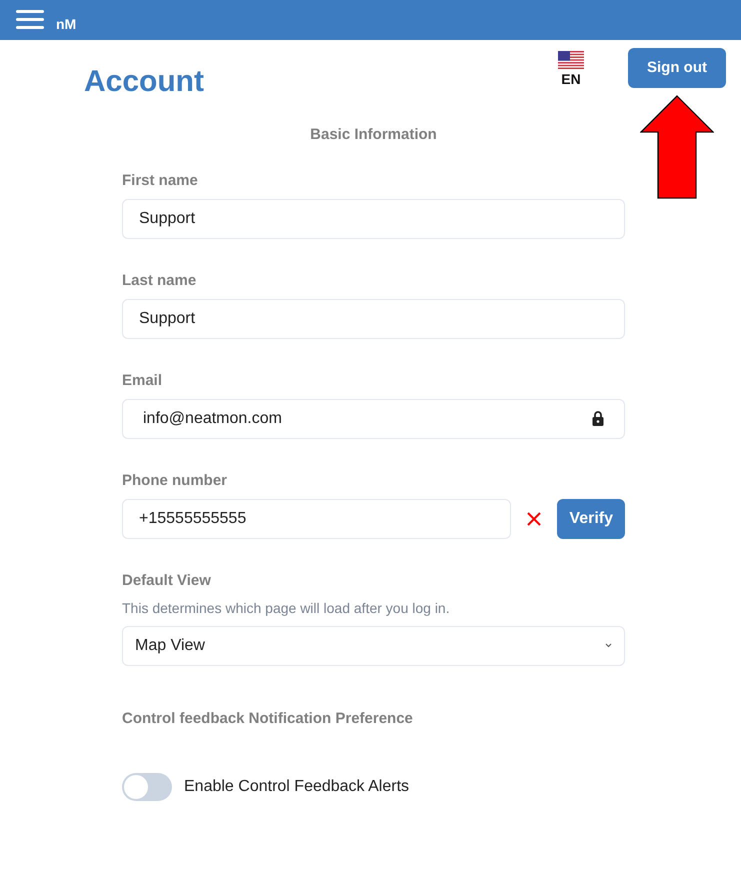 The width and height of the screenshot is (741, 885). What do you see at coordinates (297, 787) in the screenshot?
I see `toggle-label: Enable Control Feedback Alerts` at bounding box center [297, 787].